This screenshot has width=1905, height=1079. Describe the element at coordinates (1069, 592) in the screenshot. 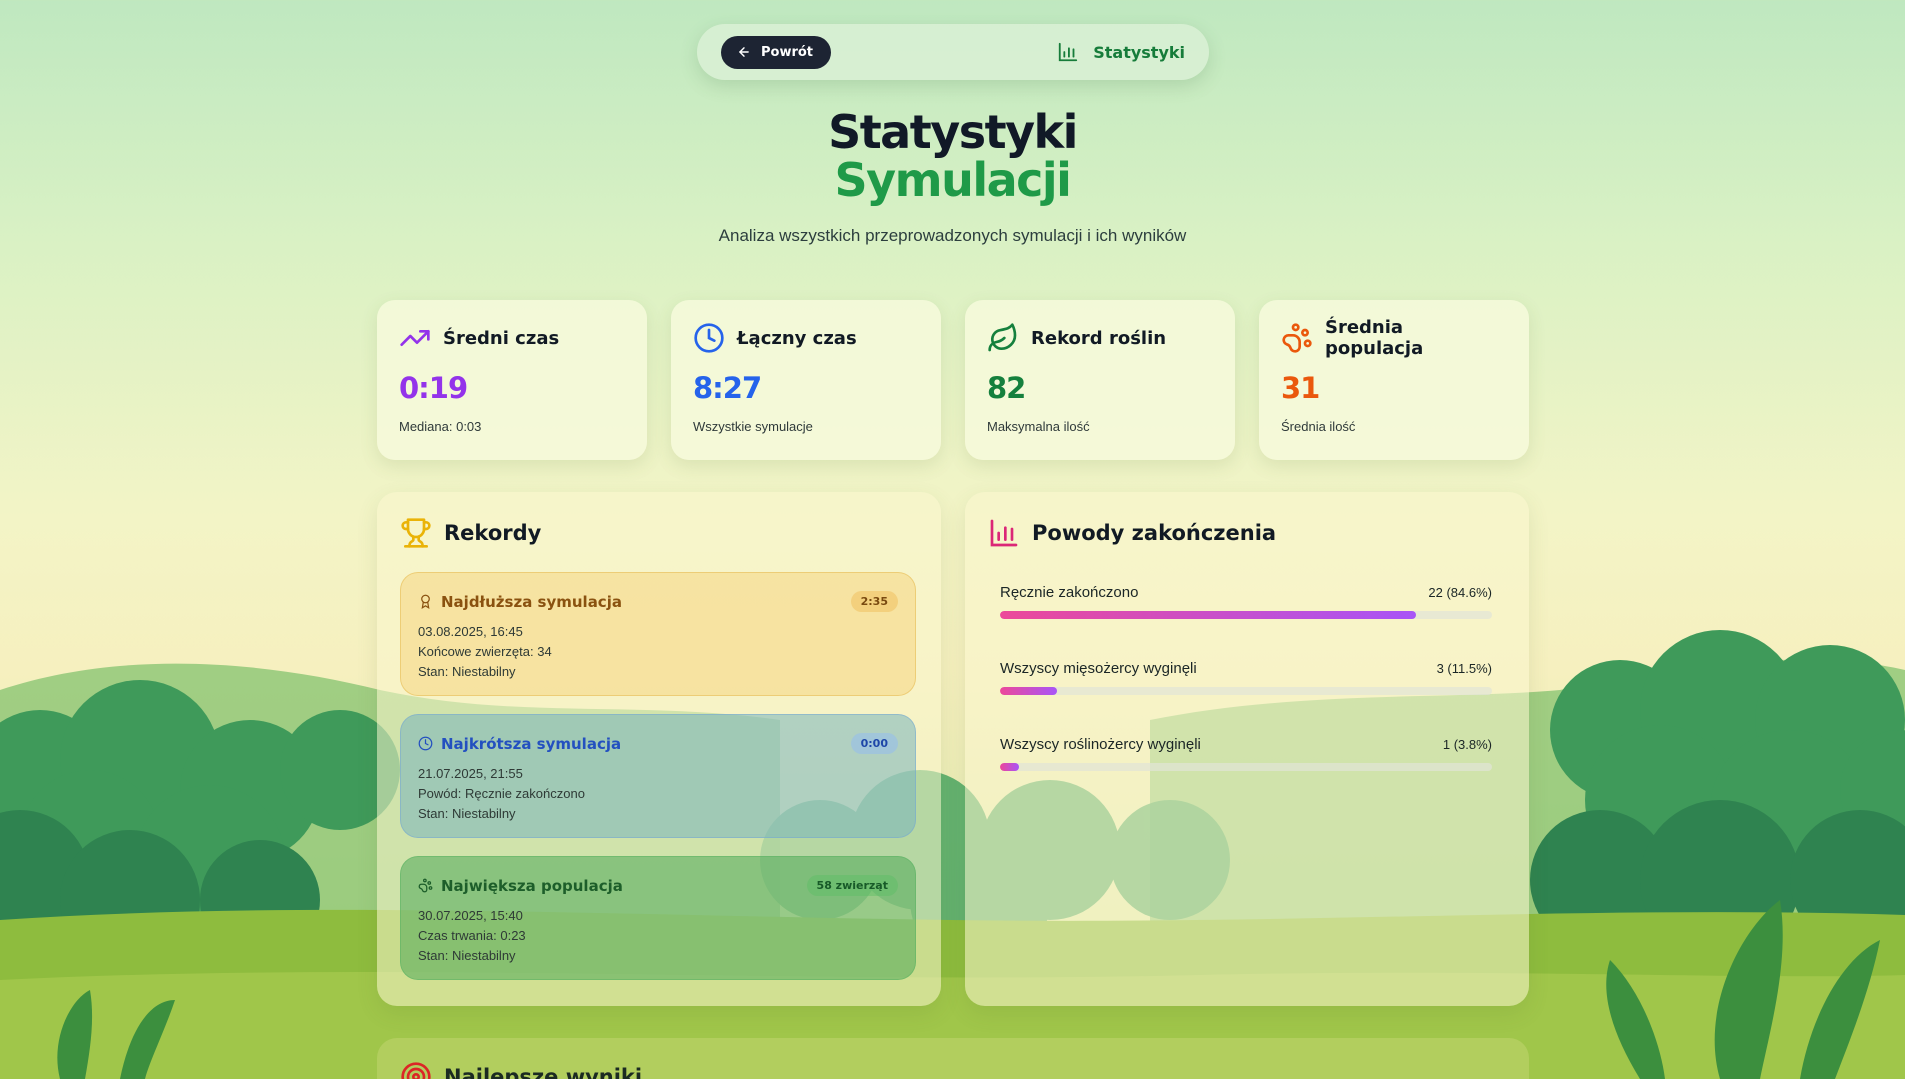

I see `reason-label: Ręcznie zakończono` at that location.